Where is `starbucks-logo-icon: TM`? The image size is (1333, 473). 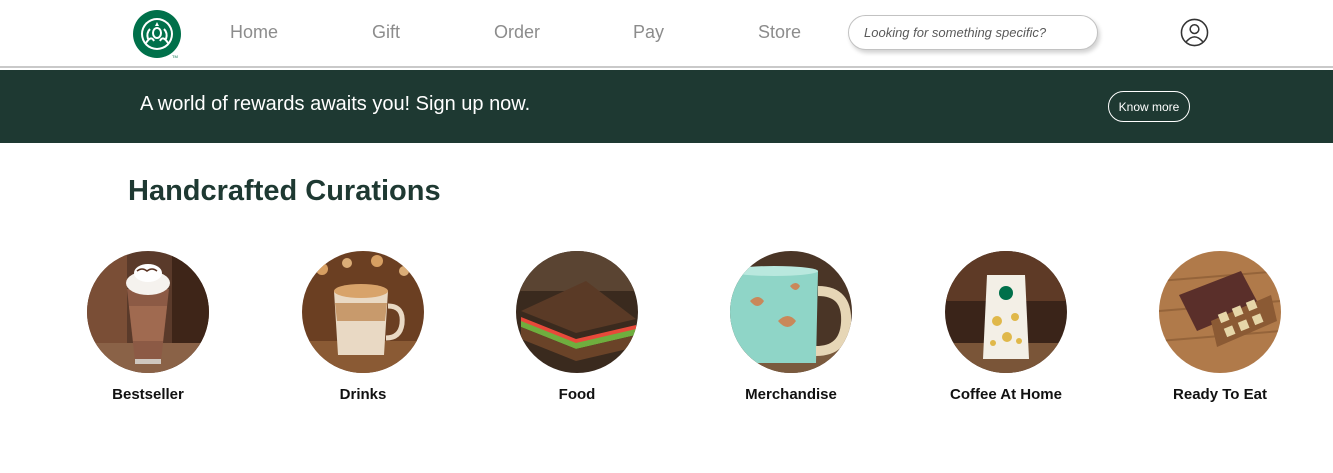
starbucks-logo-icon: TM is located at coordinates (157, 34).